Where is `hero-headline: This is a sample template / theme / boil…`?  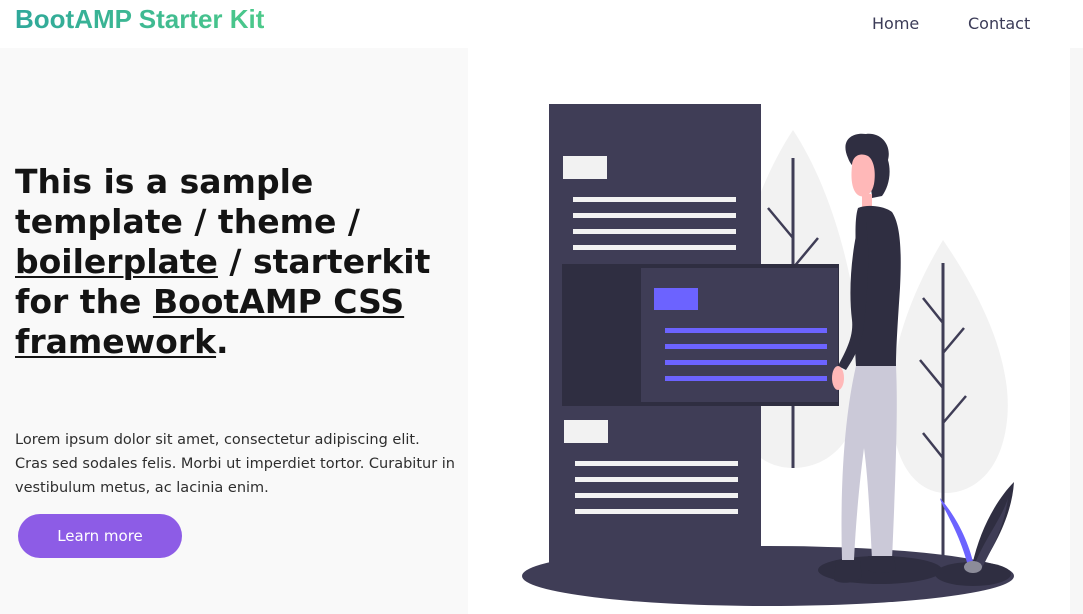 hero-headline: This is a sample template / theme / boil… is located at coordinates (235, 262).